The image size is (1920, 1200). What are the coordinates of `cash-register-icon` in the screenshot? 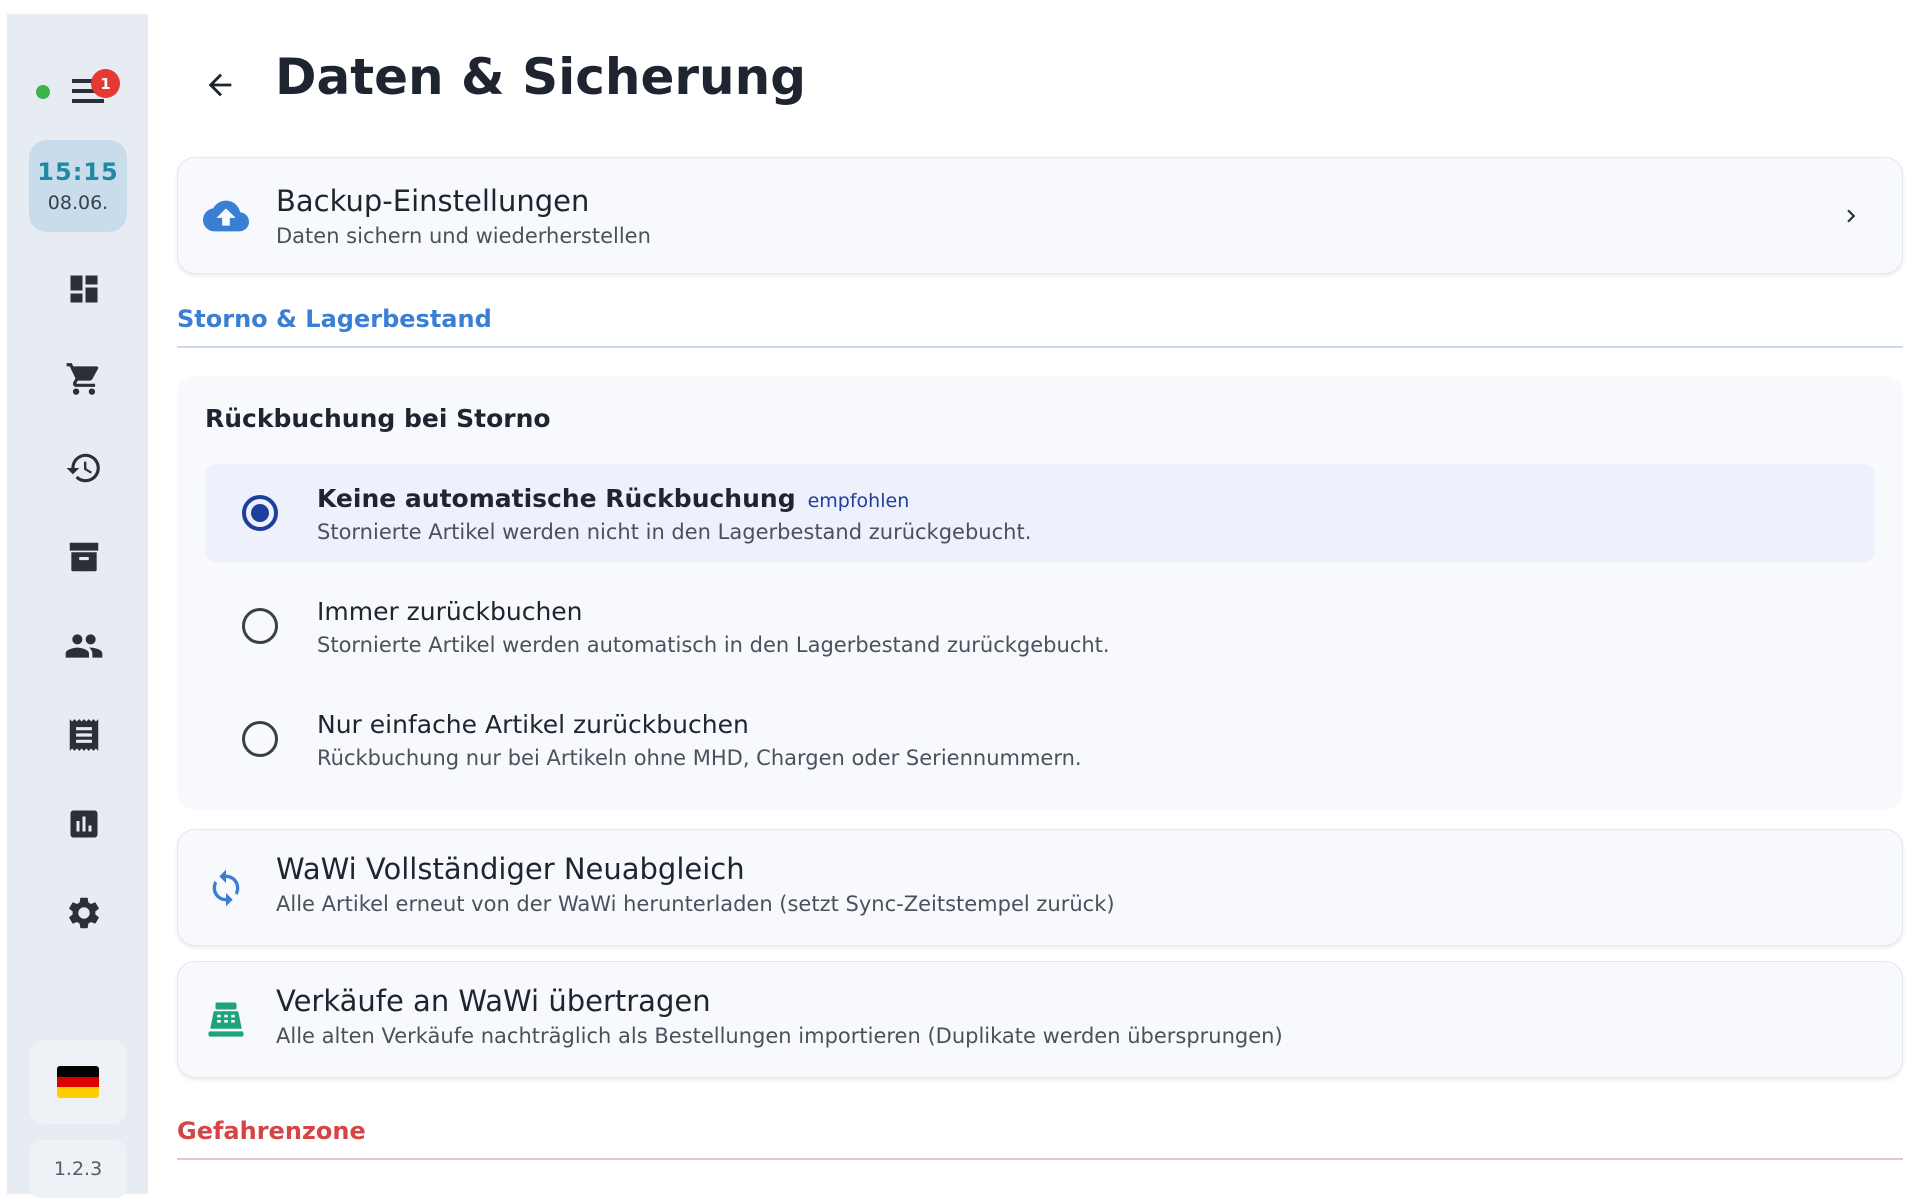 It's located at (226, 1019).